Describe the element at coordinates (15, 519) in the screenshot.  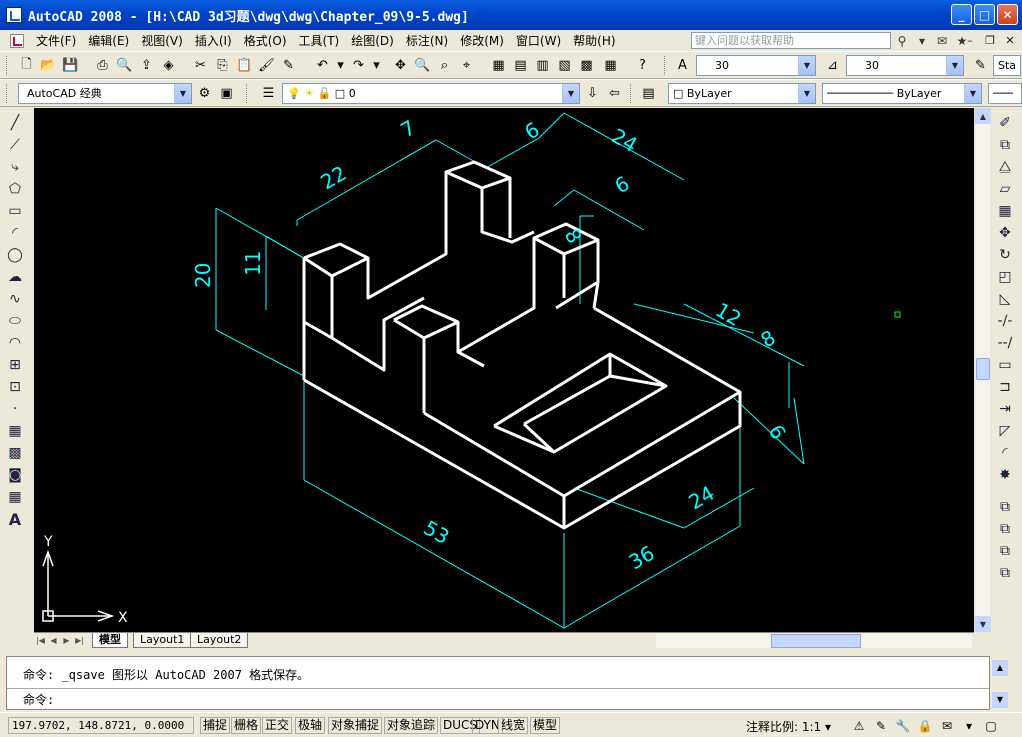
I see `multiline-text-icon: A` at that location.